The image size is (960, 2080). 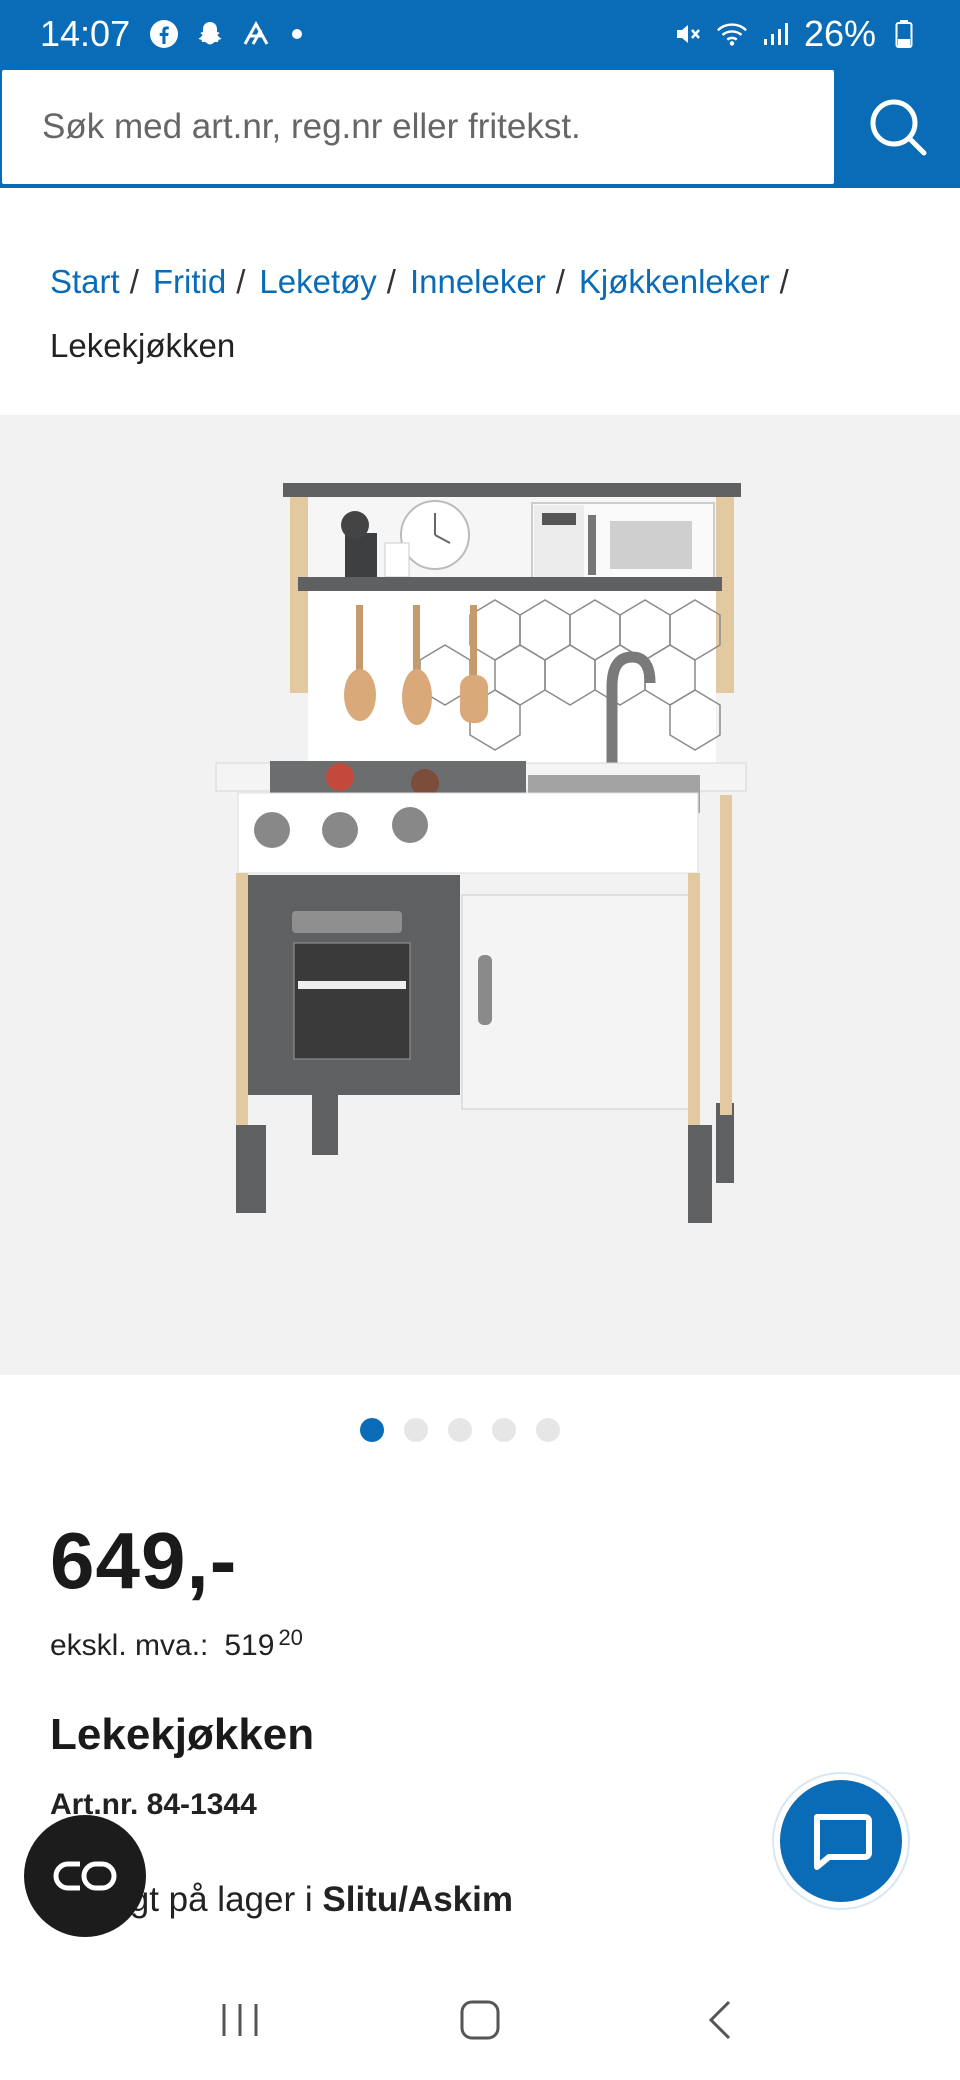 I want to click on product-price: 649,-, so click(x=144, y=1560).